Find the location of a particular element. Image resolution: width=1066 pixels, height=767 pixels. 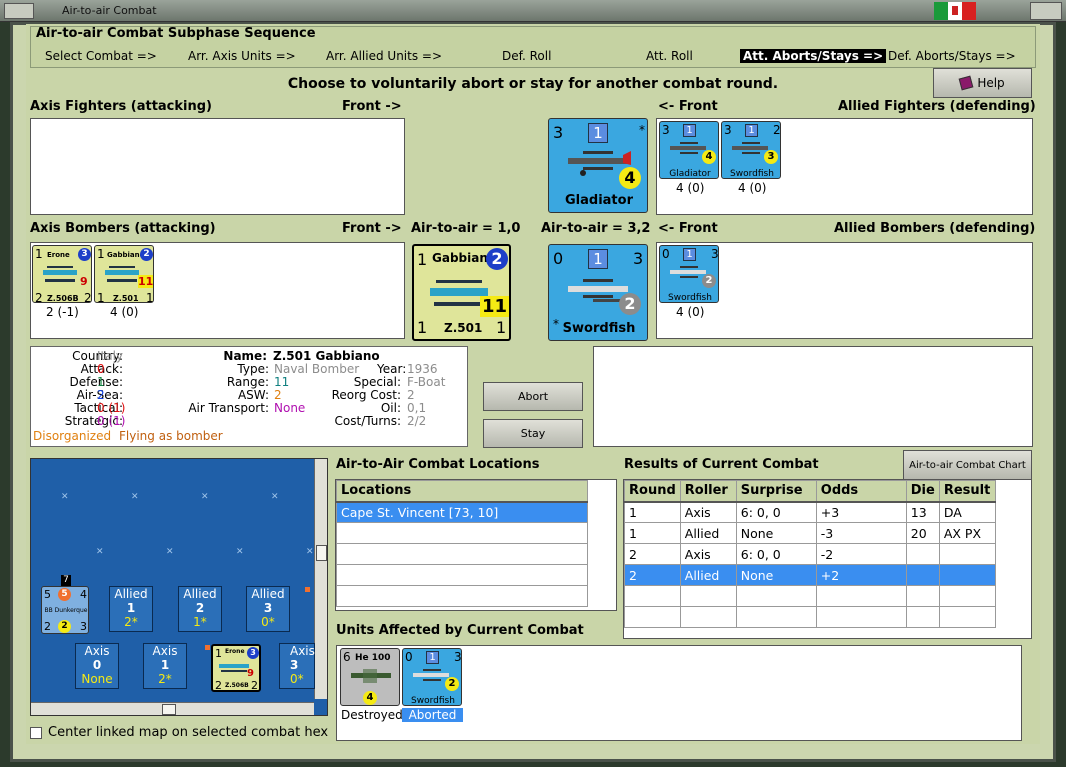

locations-list: Locations Cape St. Vincent [73, 10] is located at coordinates (476, 545).